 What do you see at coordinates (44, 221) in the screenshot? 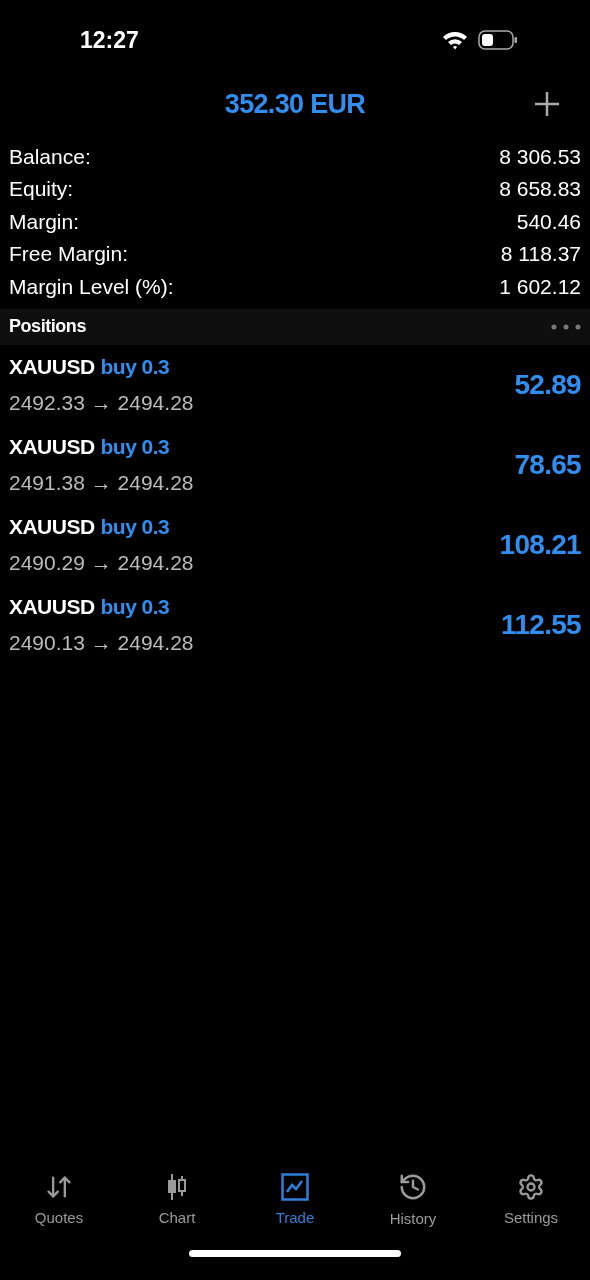
I see `summary-label: Margin:` at bounding box center [44, 221].